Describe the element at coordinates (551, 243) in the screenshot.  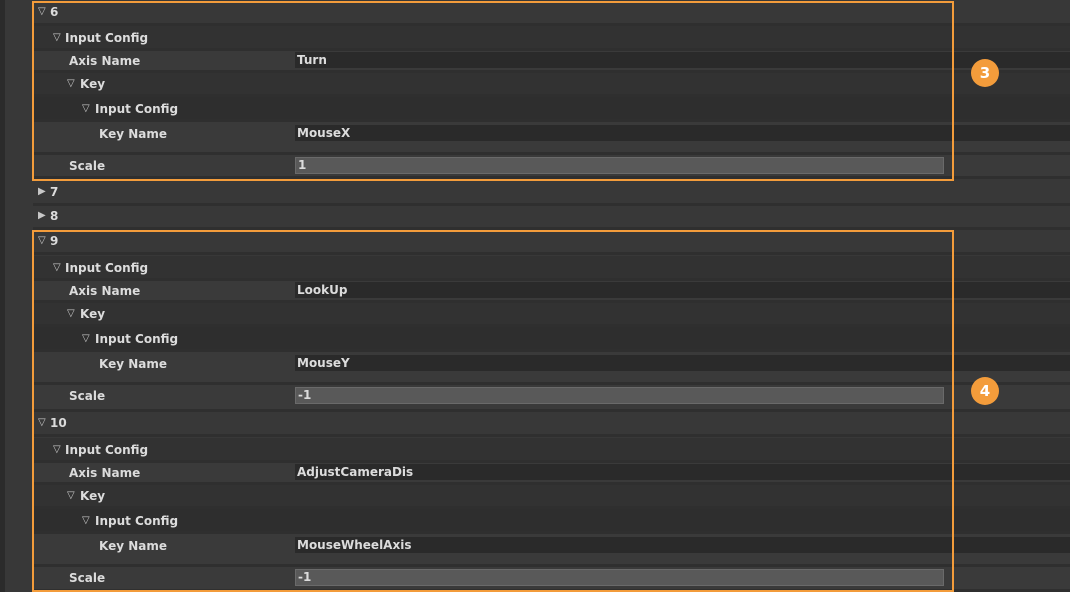
I see `array-element-9: ▽ 9` at that location.